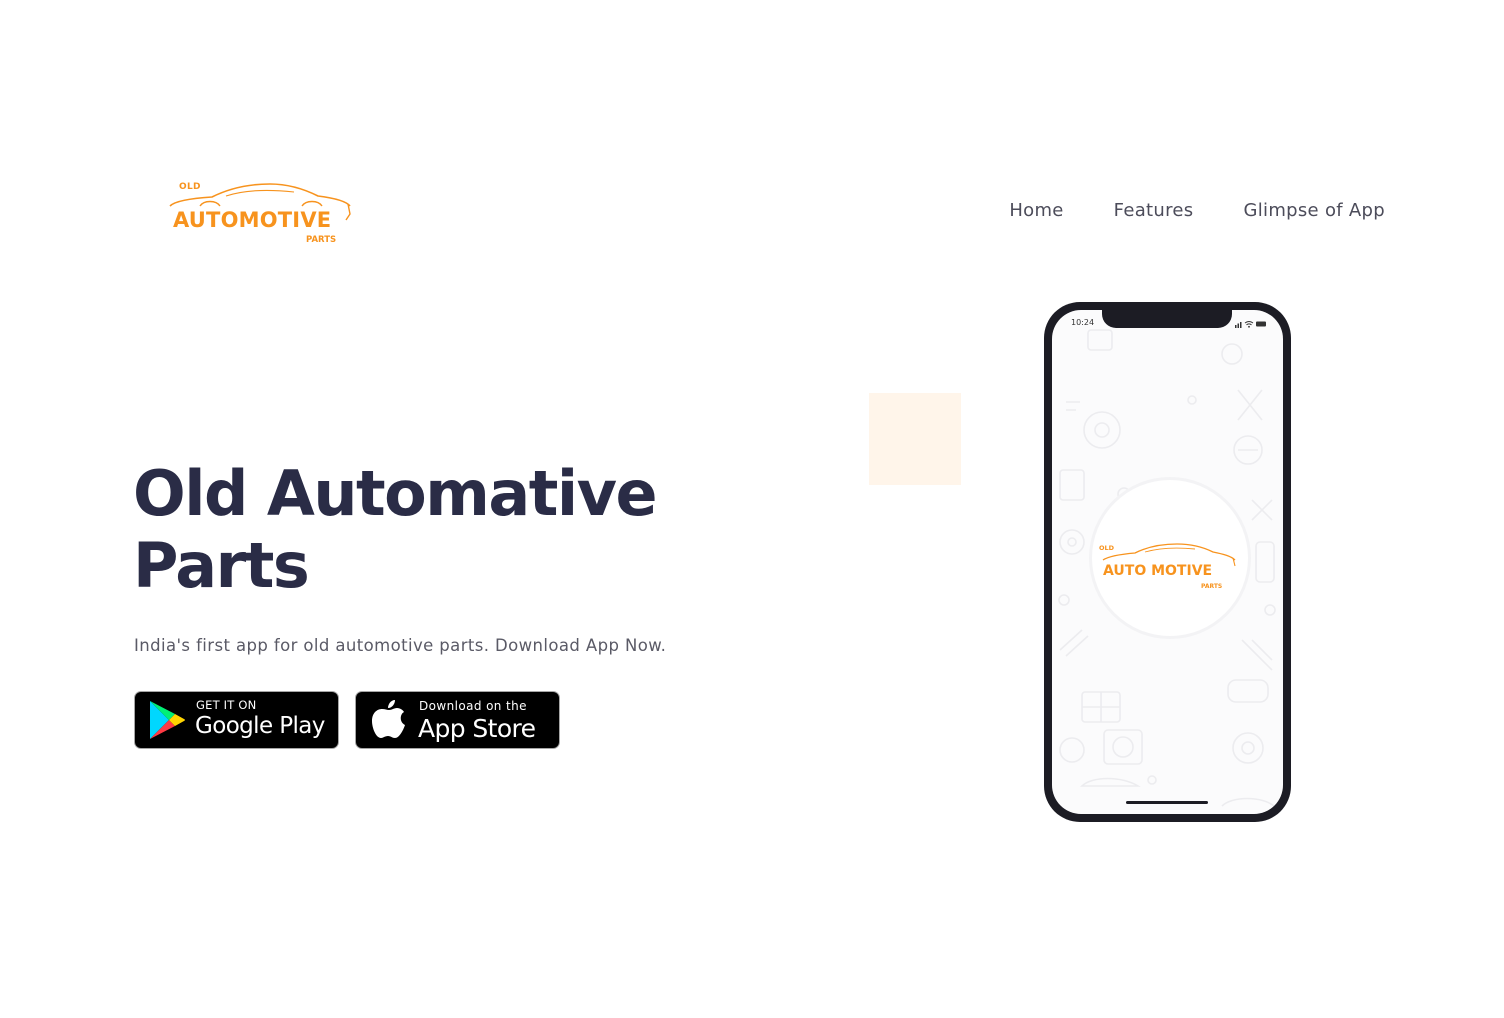 This screenshot has width=1504, height=1018. Describe the element at coordinates (1158, 571) in the screenshot. I see `app-logo-main-text: AUTO MOTIVE` at that location.